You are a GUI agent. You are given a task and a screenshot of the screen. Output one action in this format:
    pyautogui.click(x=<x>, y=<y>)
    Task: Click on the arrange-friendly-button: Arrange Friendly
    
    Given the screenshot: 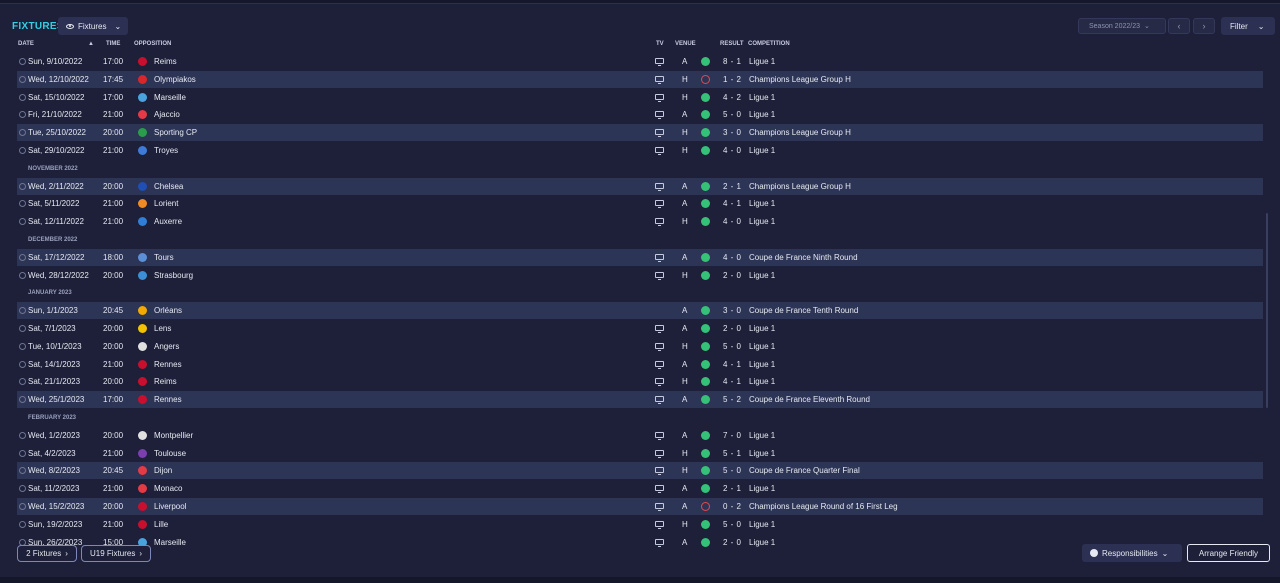 What is the action you would take?
    pyautogui.click(x=1228, y=553)
    